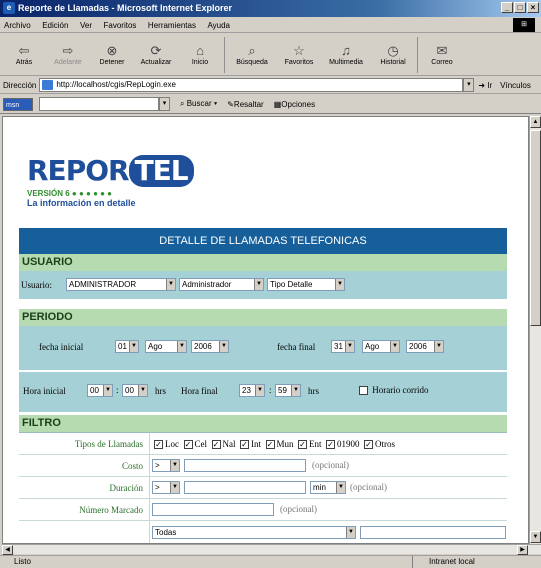 The height and width of the screenshot is (568, 541). What do you see at coordinates (160, 391) in the screenshot?
I see `hrs-label: hrs` at bounding box center [160, 391].